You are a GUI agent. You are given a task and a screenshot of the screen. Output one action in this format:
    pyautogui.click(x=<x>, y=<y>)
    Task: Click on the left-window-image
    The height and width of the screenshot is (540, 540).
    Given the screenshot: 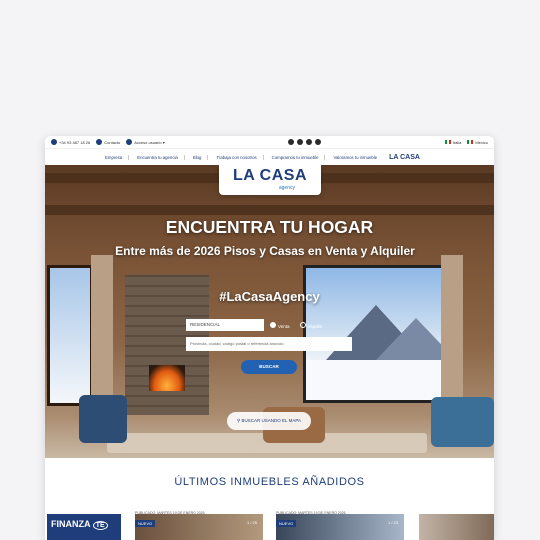 What is the action you would take?
    pyautogui.click(x=70, y=335)
    